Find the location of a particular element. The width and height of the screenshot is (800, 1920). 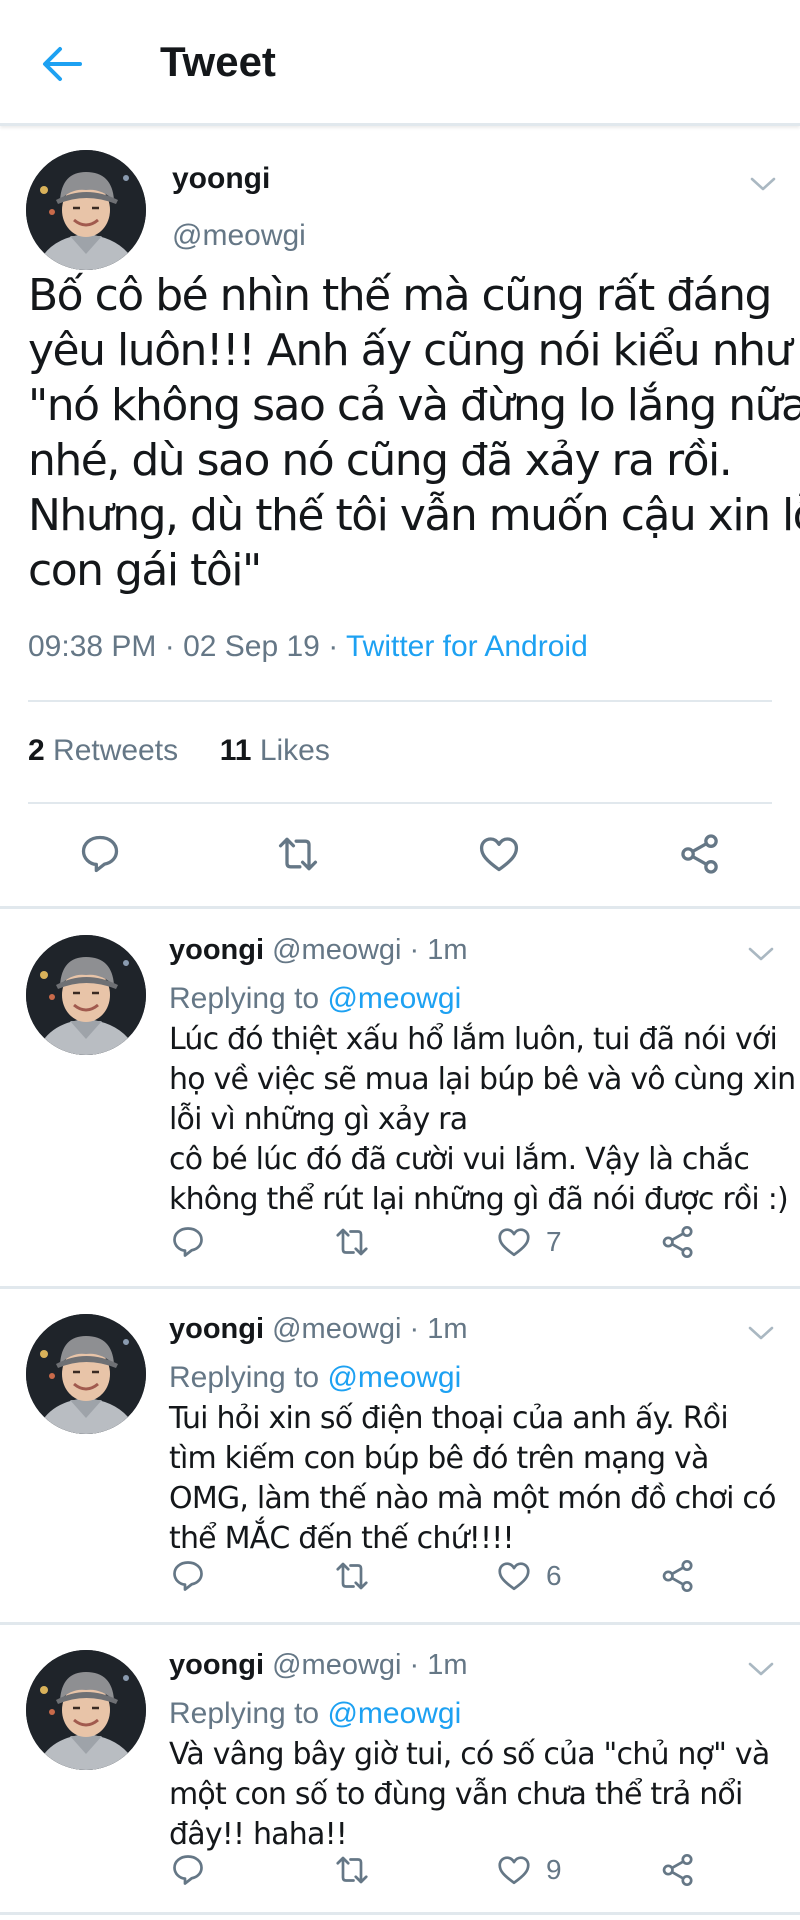

page-title: Tweet is located at coordinates (218, 61).